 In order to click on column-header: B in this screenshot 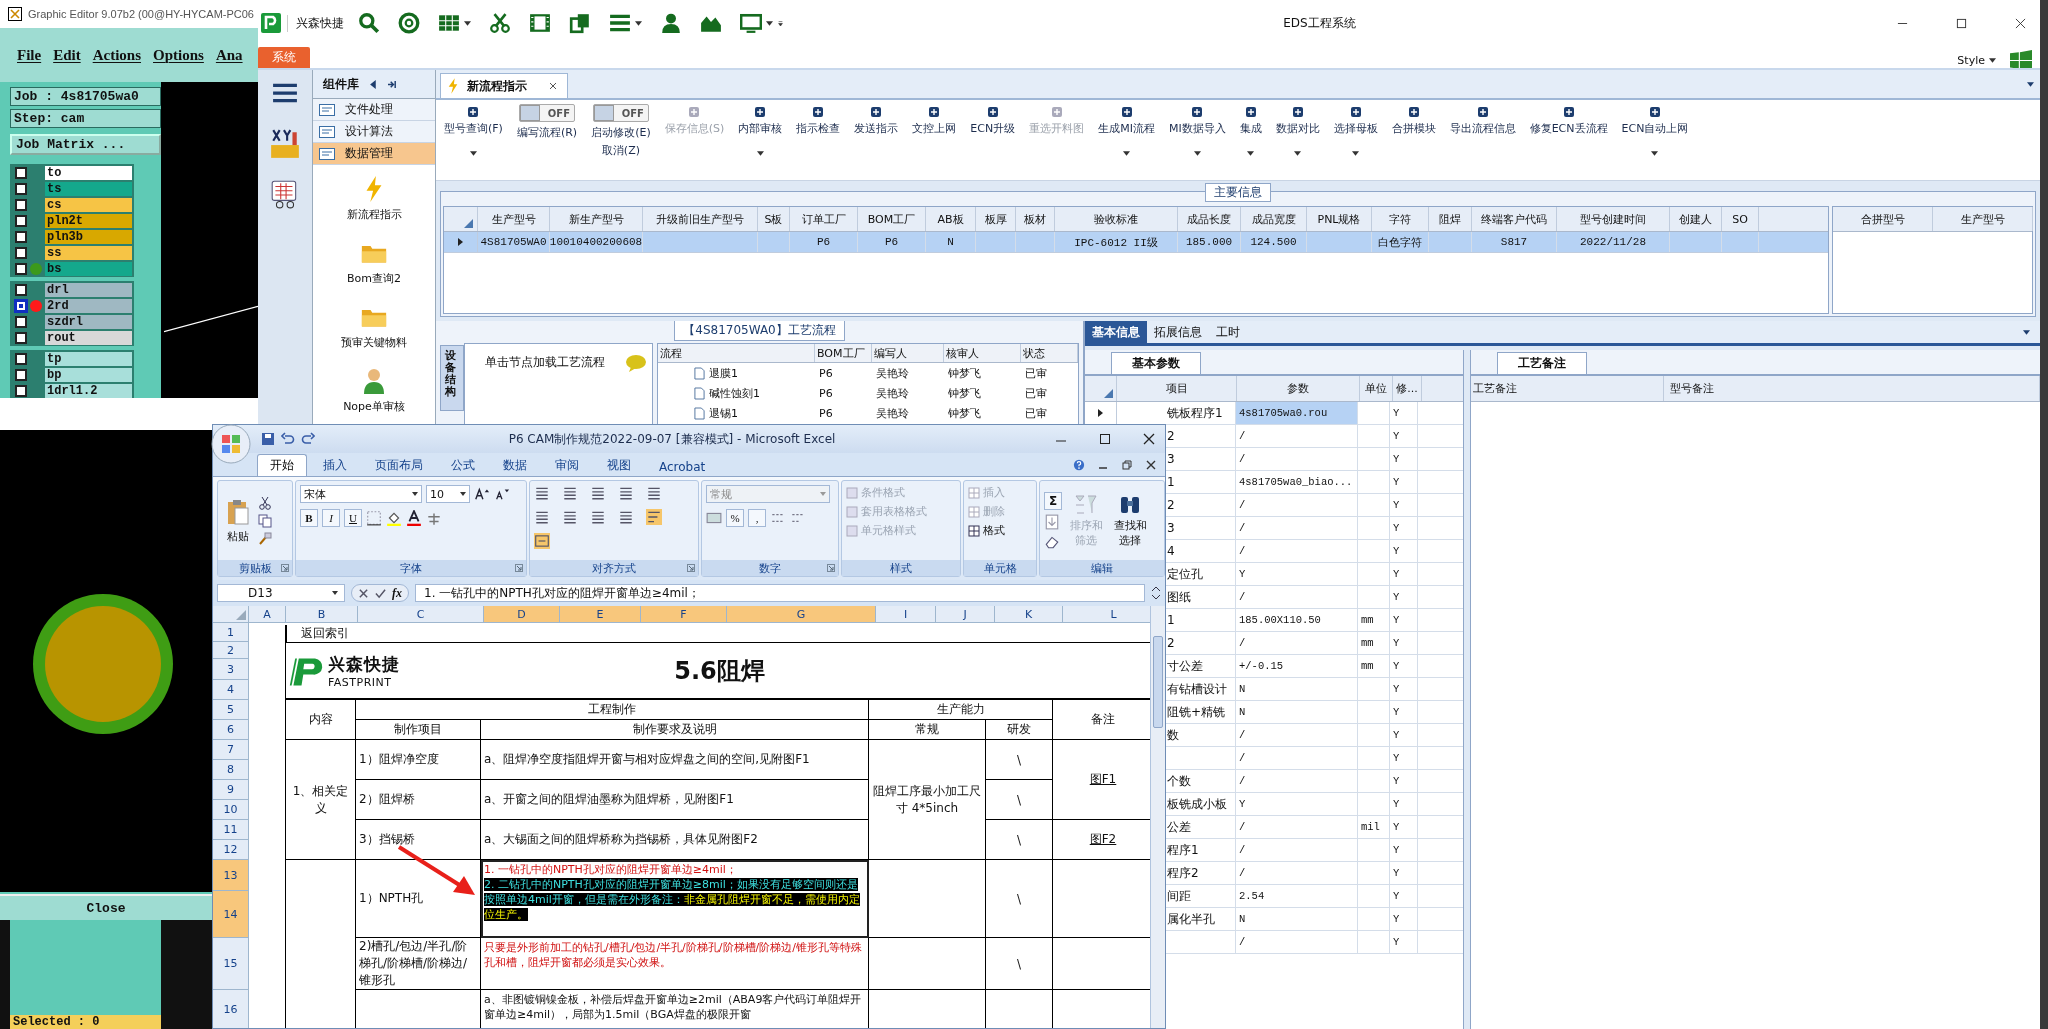, I will do `click(322, 614)`.